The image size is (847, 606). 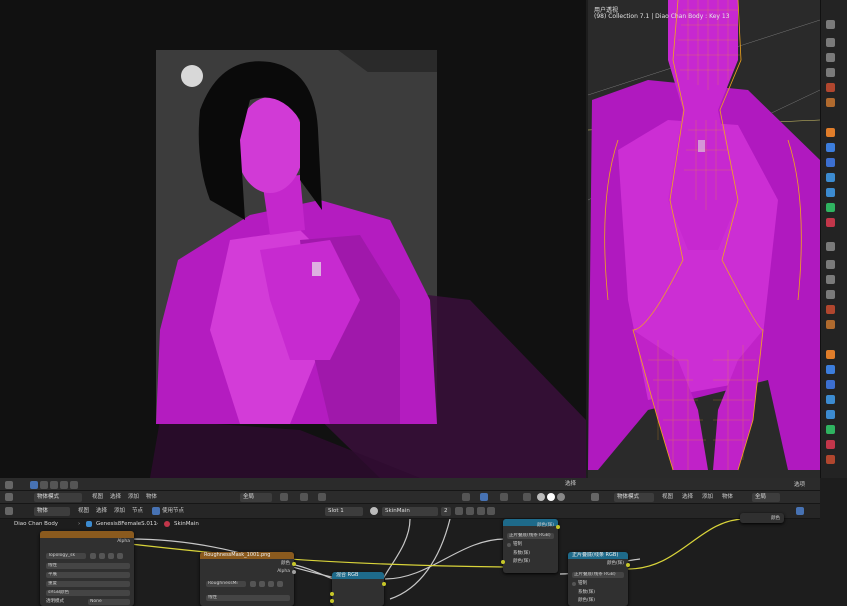 What do you see at coordinates (830, 132) in the screenshot?
I see `object-icon` at bounding box center [830, 132].